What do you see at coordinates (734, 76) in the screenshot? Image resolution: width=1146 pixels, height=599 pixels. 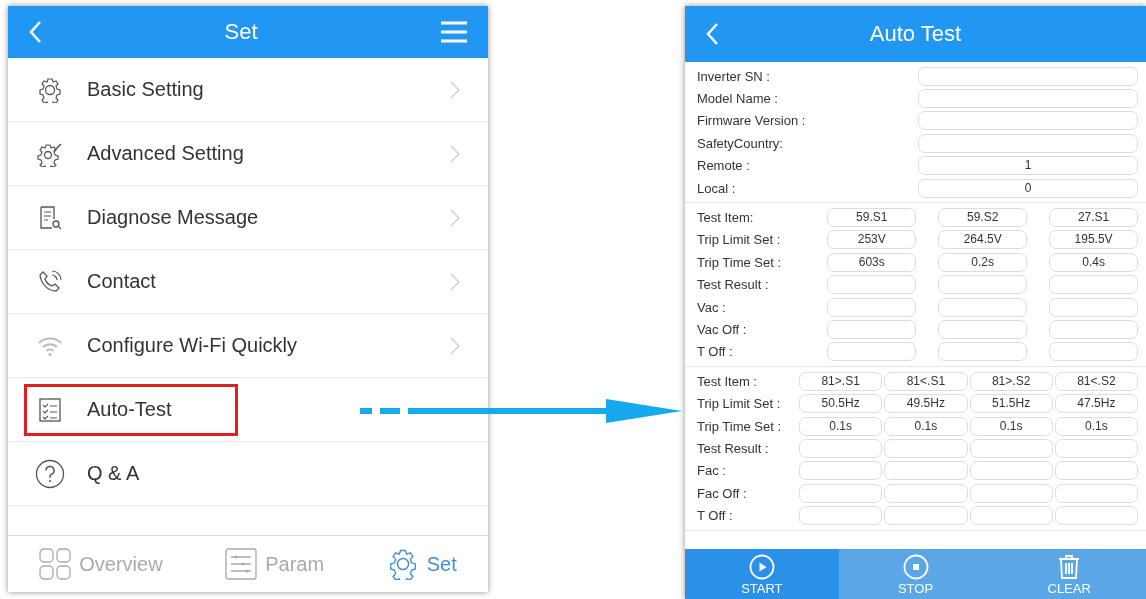 I see `field-label: Inverter SN :` at bounding box center [734, 76].